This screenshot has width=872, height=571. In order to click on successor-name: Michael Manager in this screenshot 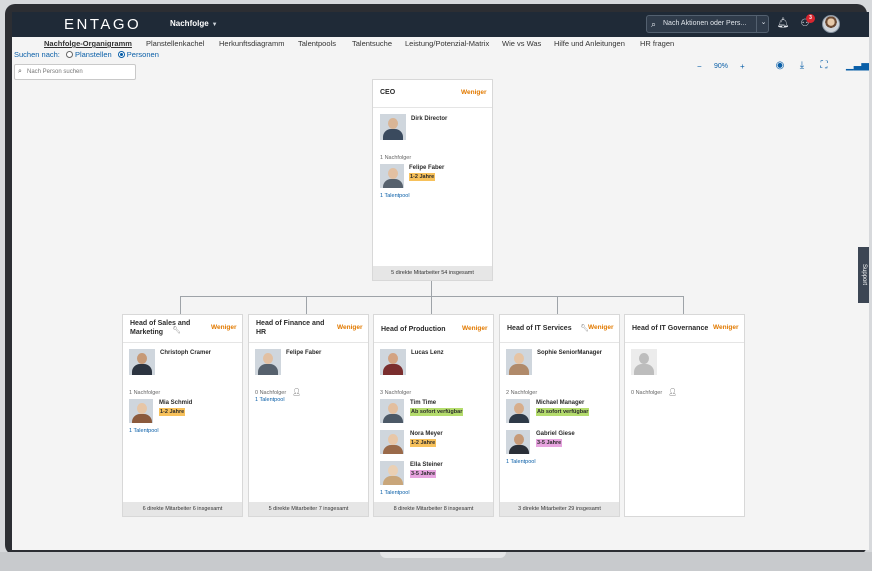, I will do `click(560, 403)`.